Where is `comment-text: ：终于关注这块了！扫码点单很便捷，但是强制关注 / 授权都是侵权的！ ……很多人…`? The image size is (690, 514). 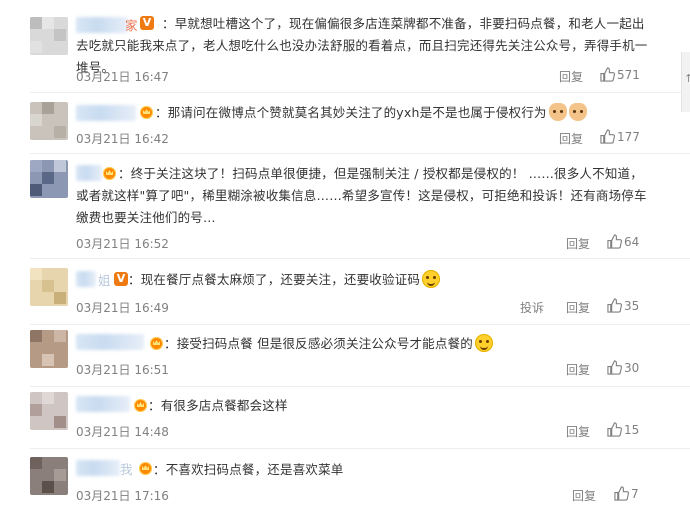
comment-text: ：终于关注这块了！扫码点单很便捷，但是强制关注 / 授权都是侵权的！ ……很多人… is located at coordinates (361, 195).